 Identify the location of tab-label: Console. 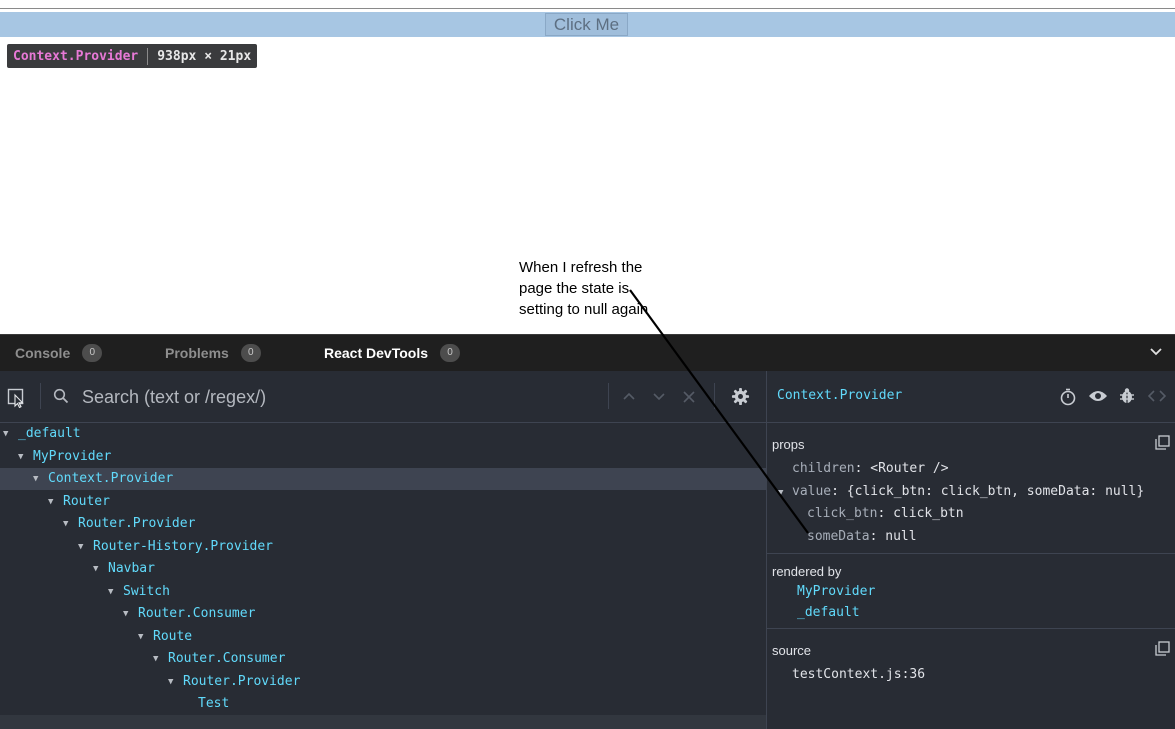
(43, 353).